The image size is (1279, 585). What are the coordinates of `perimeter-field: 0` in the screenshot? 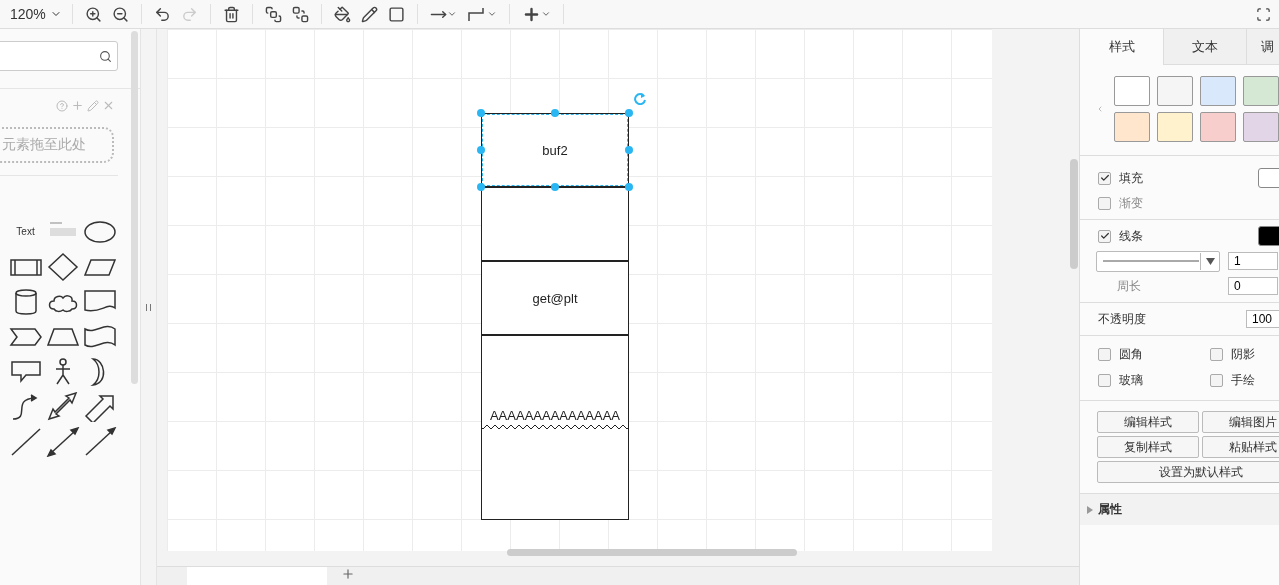 It's located at (1253, 286).